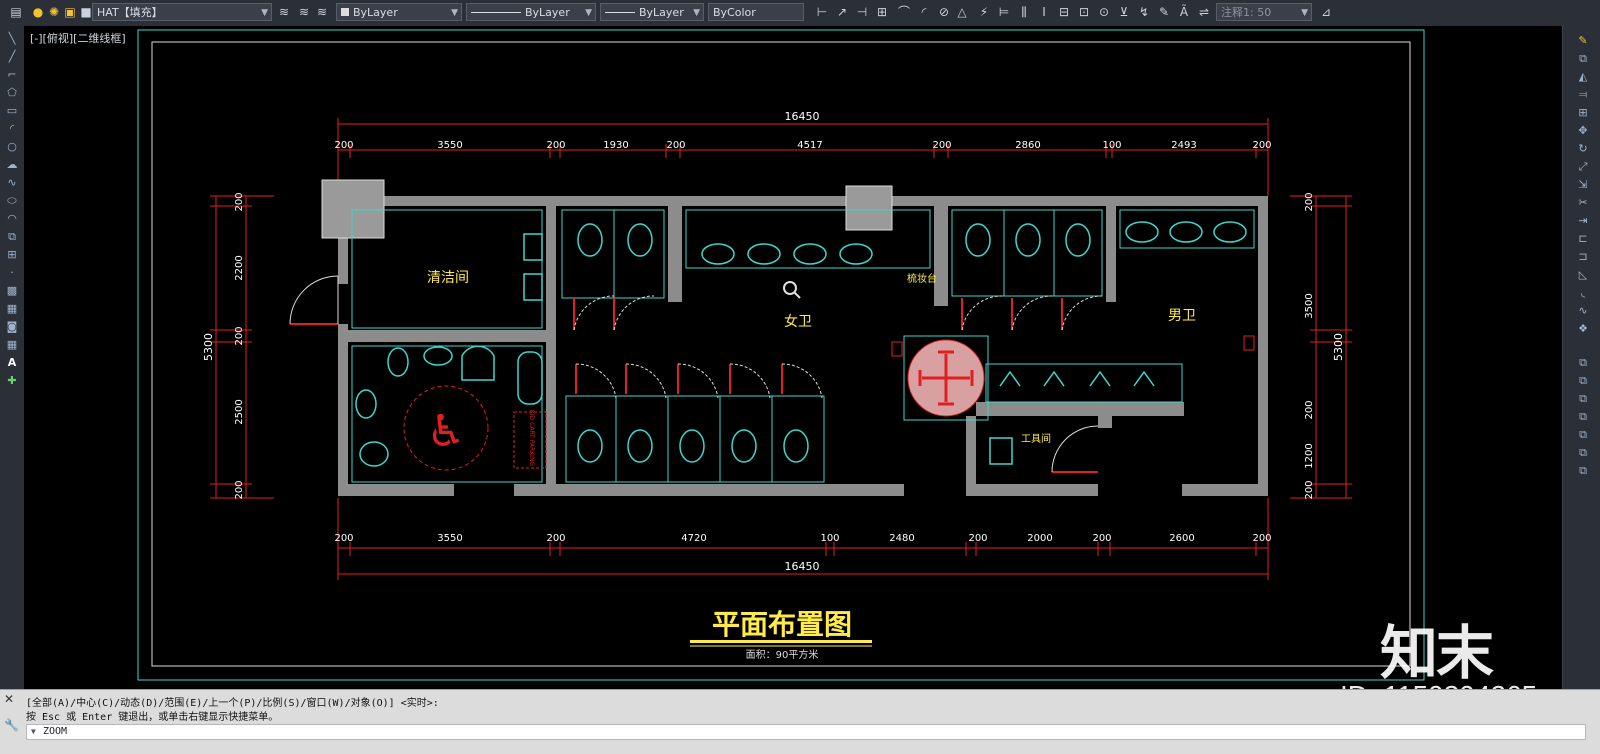 This screenshot has height=754, width=1600. Describe the element at coordinates (70, 12) in the screenshot. I see `freeze-icon: ▣` at that location.